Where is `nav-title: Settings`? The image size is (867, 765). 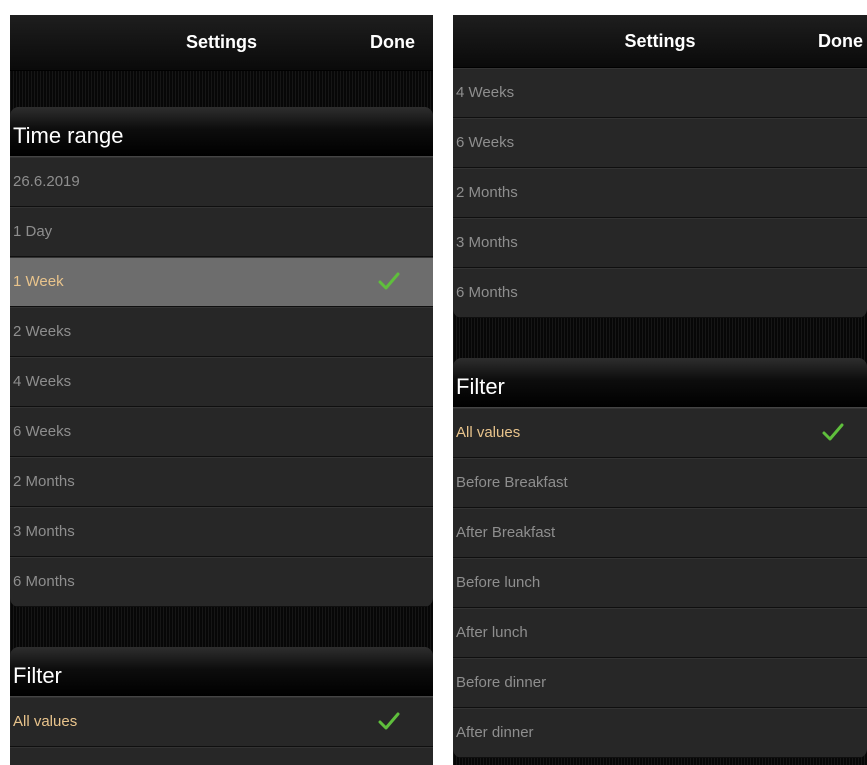
nav-title: Settings is located at coordinates (660, 41).